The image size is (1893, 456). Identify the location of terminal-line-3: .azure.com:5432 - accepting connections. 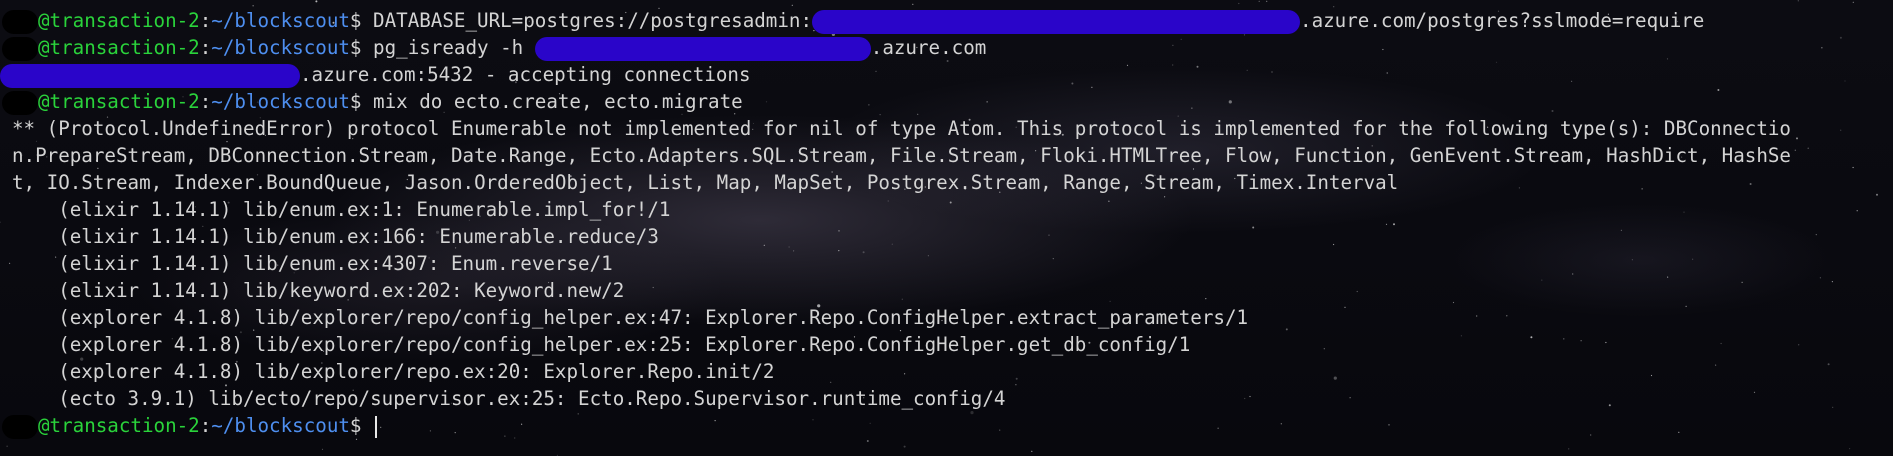
(946, 74).